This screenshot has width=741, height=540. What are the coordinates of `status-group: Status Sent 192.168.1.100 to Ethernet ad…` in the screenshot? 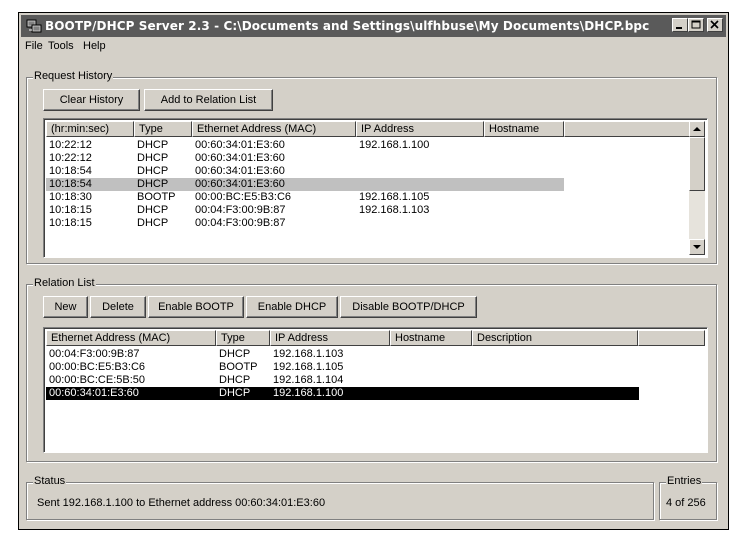 It's located at (340, 497).